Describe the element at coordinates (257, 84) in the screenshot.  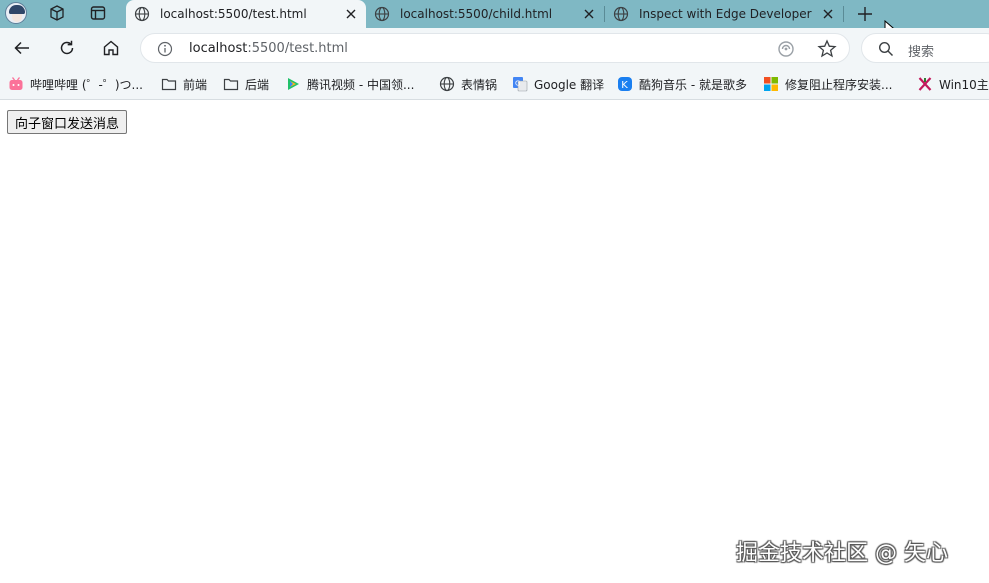
I see `bookmark-label: 后端` at that location.